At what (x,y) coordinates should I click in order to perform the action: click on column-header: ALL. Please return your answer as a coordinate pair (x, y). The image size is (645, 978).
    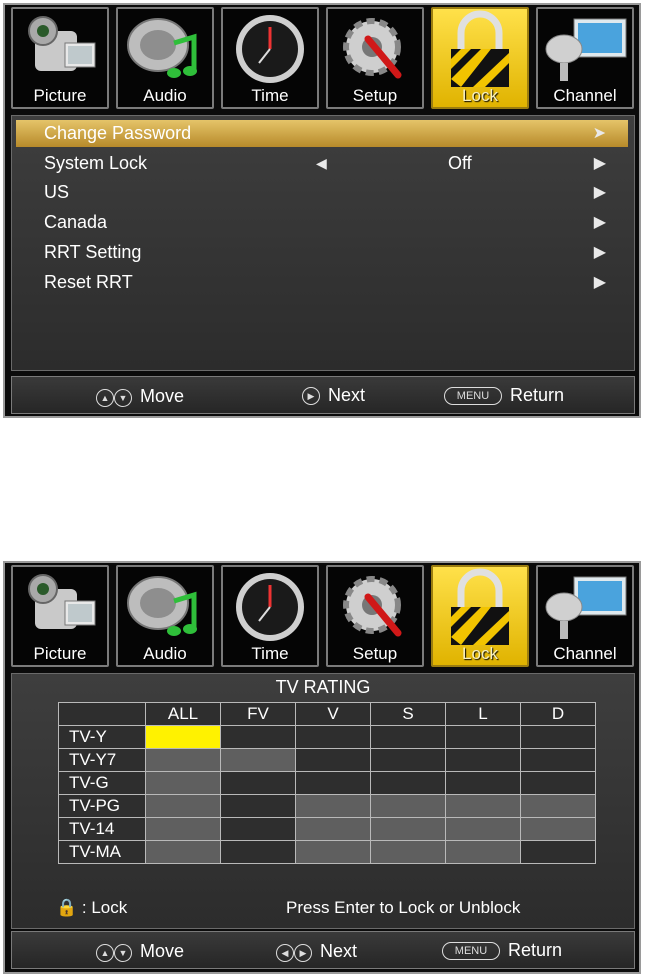
    Looking at the image, I should click on (183, 714).